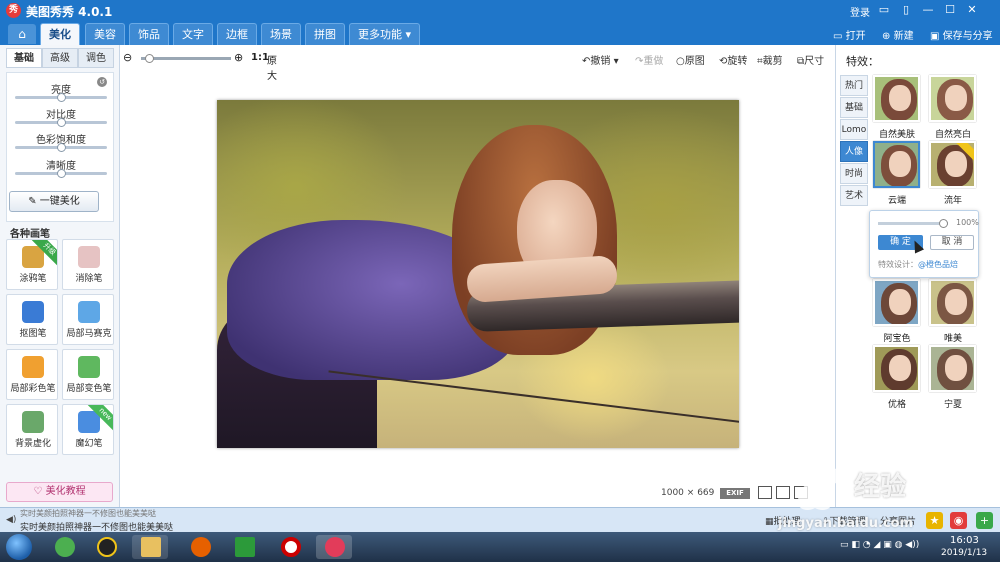  What do you see at coordinates (34, 201) in the screenshot?
I see `magic-wand-icon: ✎` at bounding box center [34, 201].